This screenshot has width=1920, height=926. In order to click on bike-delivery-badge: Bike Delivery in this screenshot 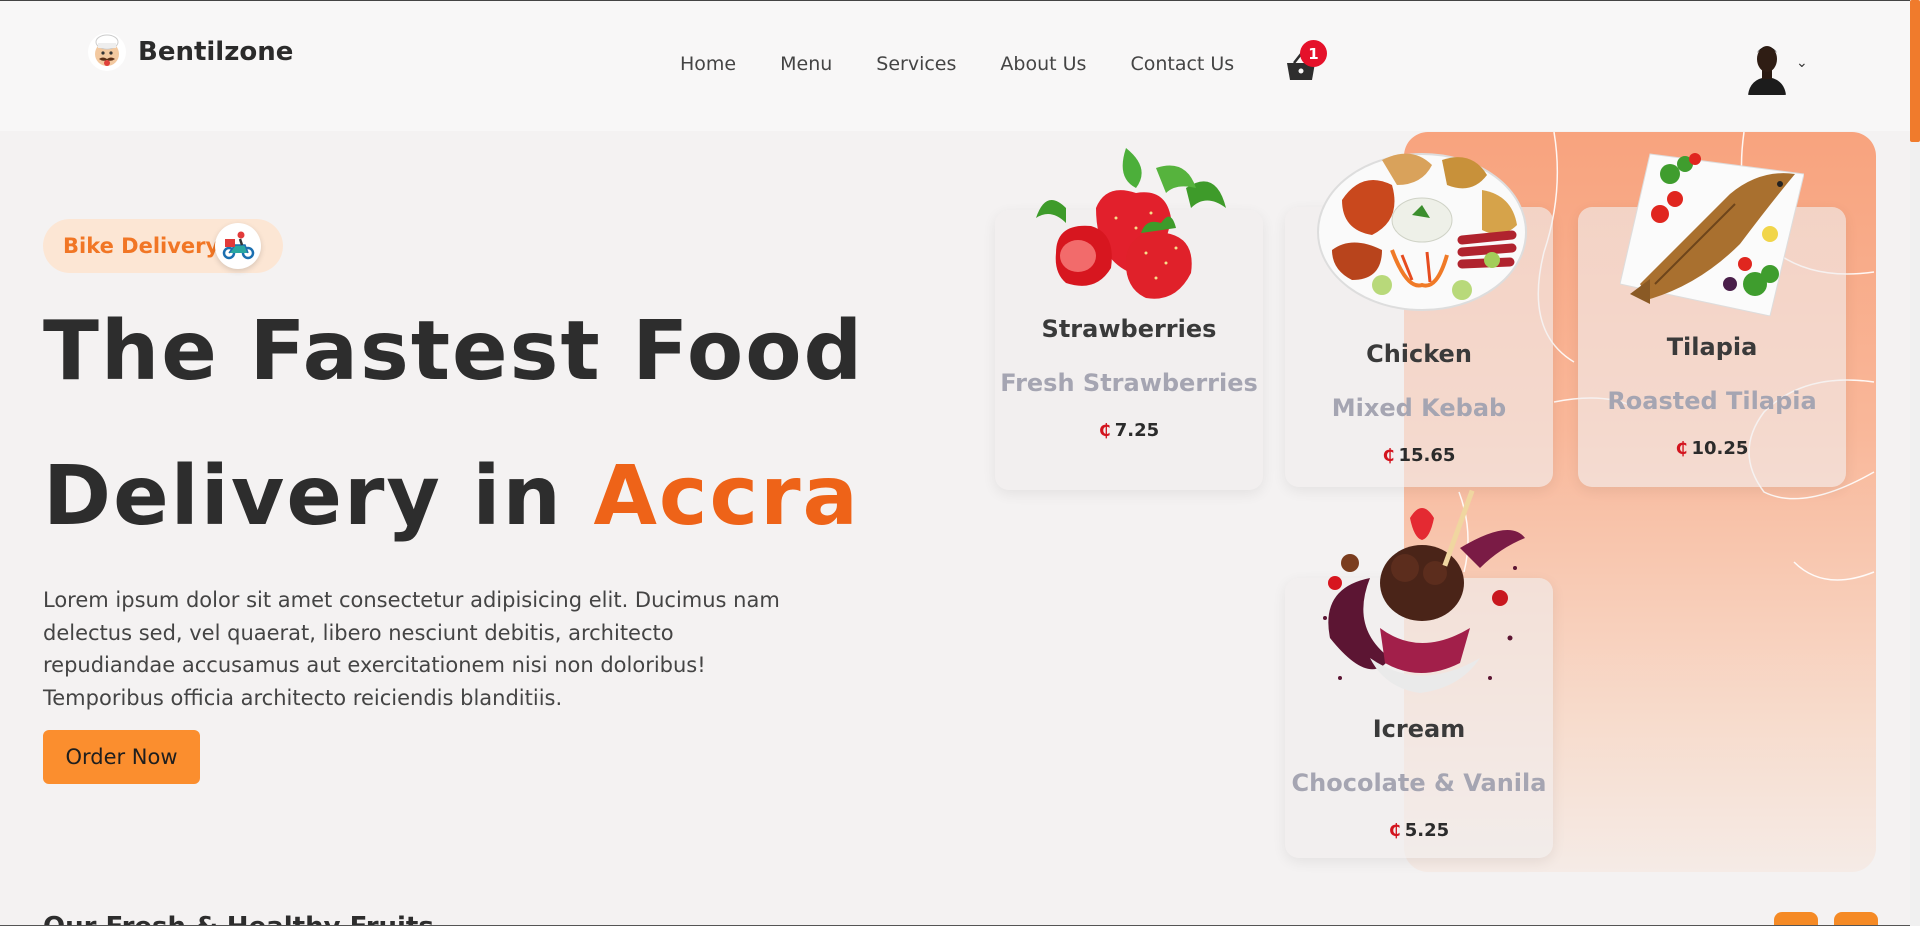, I will do `click(163, 246)`.